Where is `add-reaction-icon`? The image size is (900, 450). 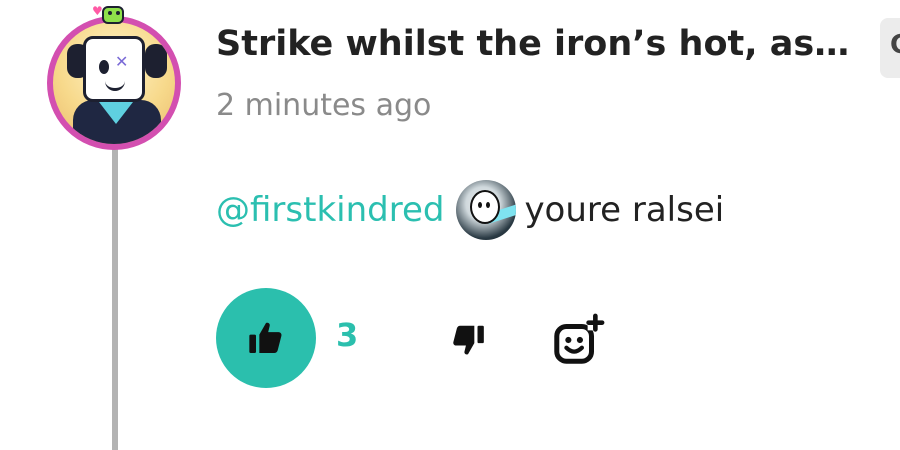 add-reaction-icon is located at coordinates (579, 338).